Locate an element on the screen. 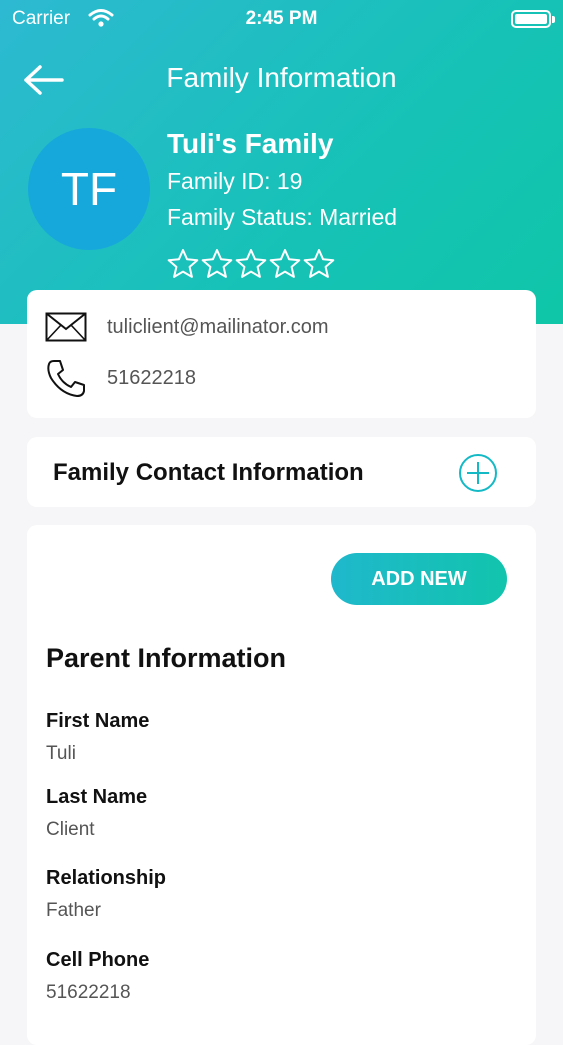 The width and height of the screenshot is (563, 1045). cell-phone-value: 51622218 is located at coordinates (88, 992).